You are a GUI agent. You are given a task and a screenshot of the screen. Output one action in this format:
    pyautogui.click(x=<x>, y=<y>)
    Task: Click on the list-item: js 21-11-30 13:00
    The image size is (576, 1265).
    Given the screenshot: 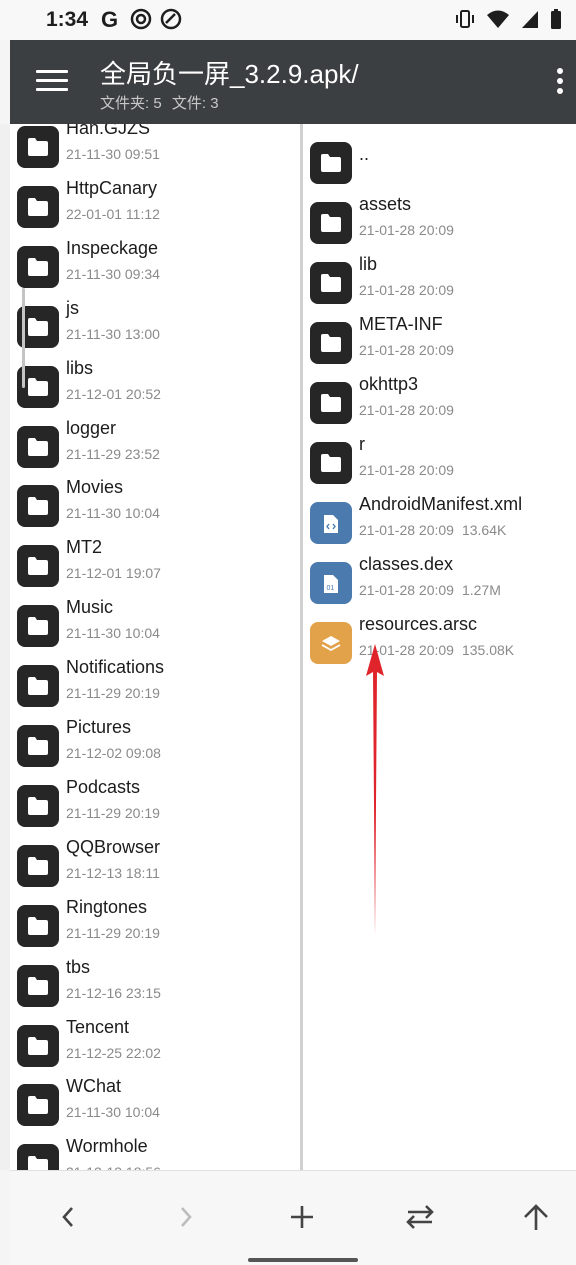 What is the action you would take?
    pyautogui.click(x=155, y=326)
    